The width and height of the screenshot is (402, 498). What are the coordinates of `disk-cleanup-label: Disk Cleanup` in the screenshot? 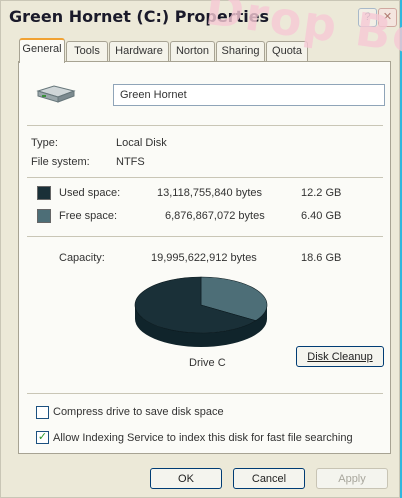 It's located at (340, 357).